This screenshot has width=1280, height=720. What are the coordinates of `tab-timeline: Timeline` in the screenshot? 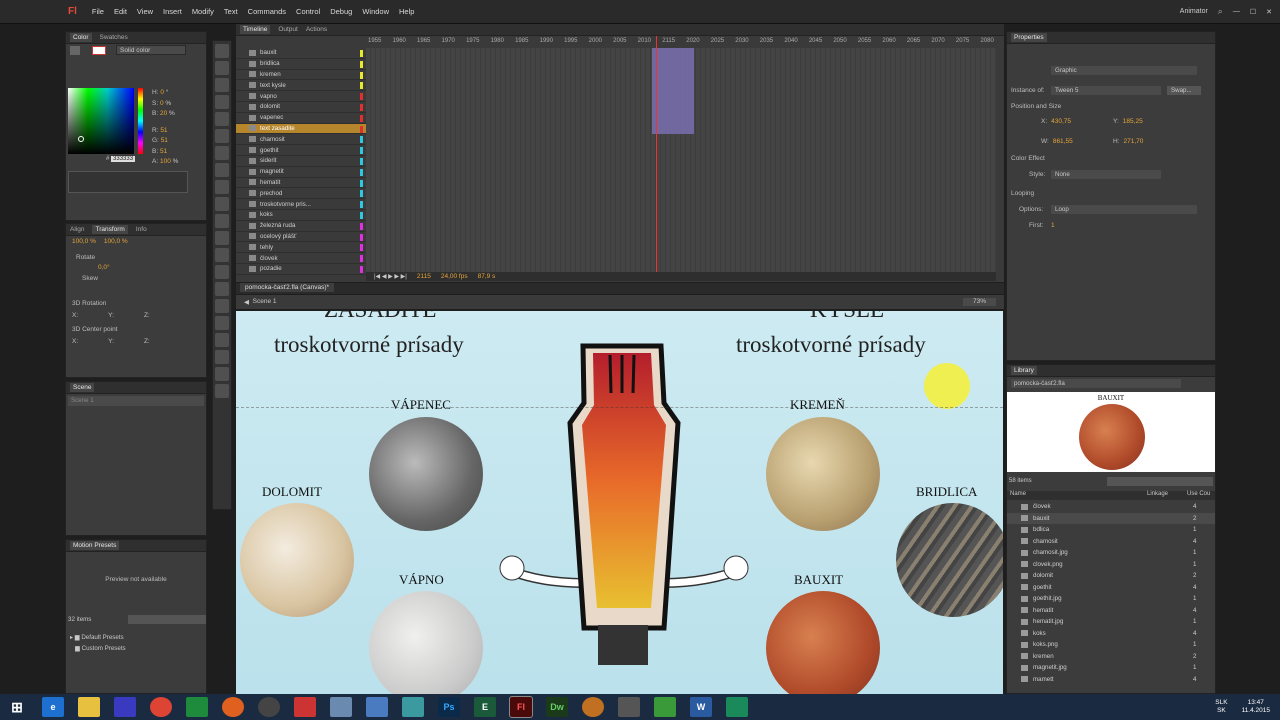 It's located at (255, 29).